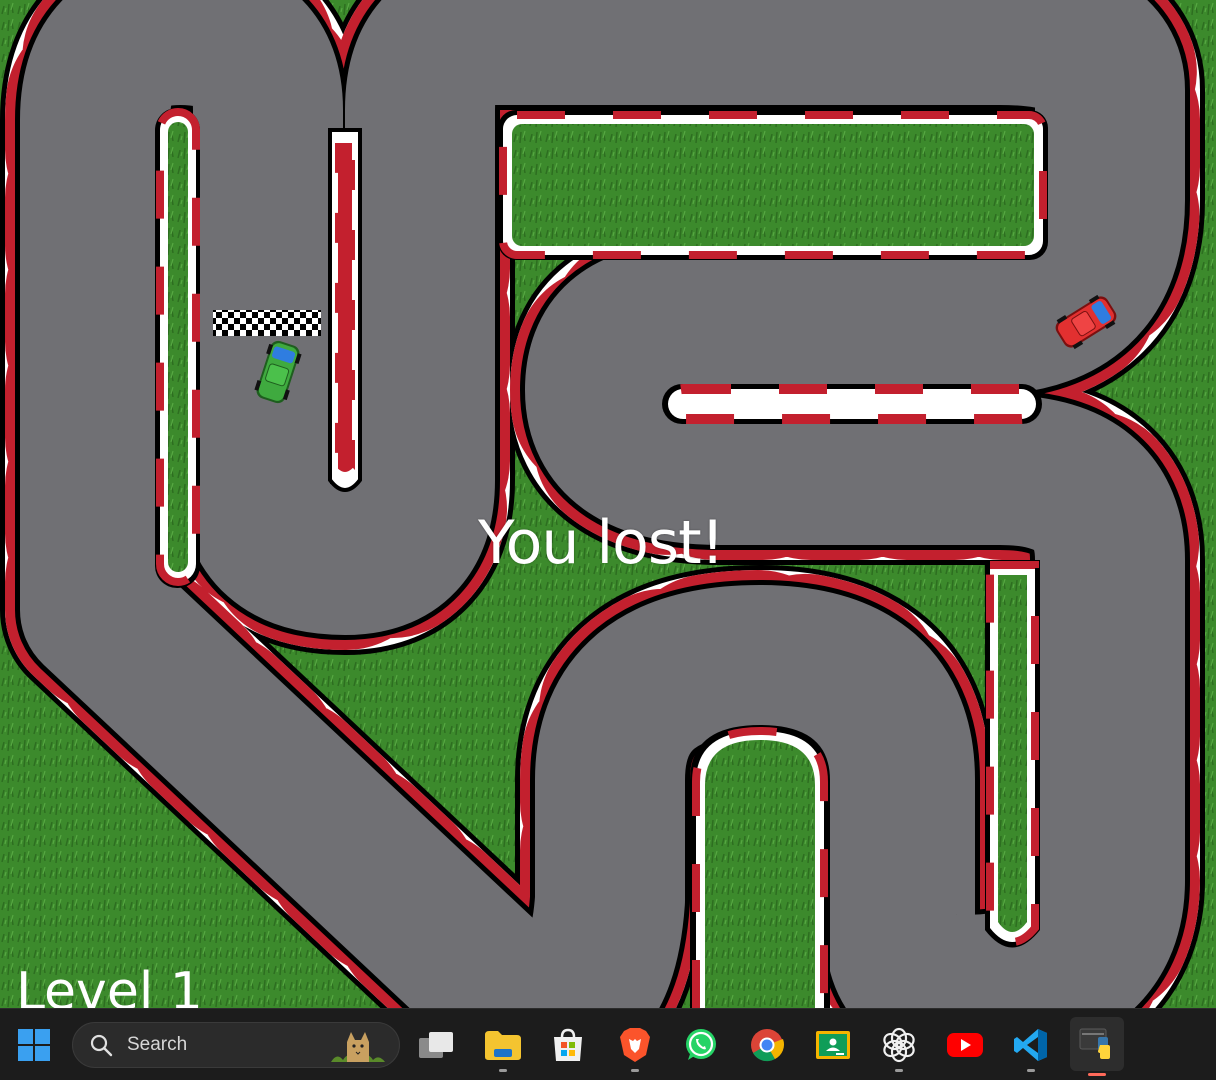 Image resolution: width=1216 pixels, height=1080 pixels. Describe the element at coordinates (899, 1045) in the screenshot. I see `chatgpt-icon` at that location.